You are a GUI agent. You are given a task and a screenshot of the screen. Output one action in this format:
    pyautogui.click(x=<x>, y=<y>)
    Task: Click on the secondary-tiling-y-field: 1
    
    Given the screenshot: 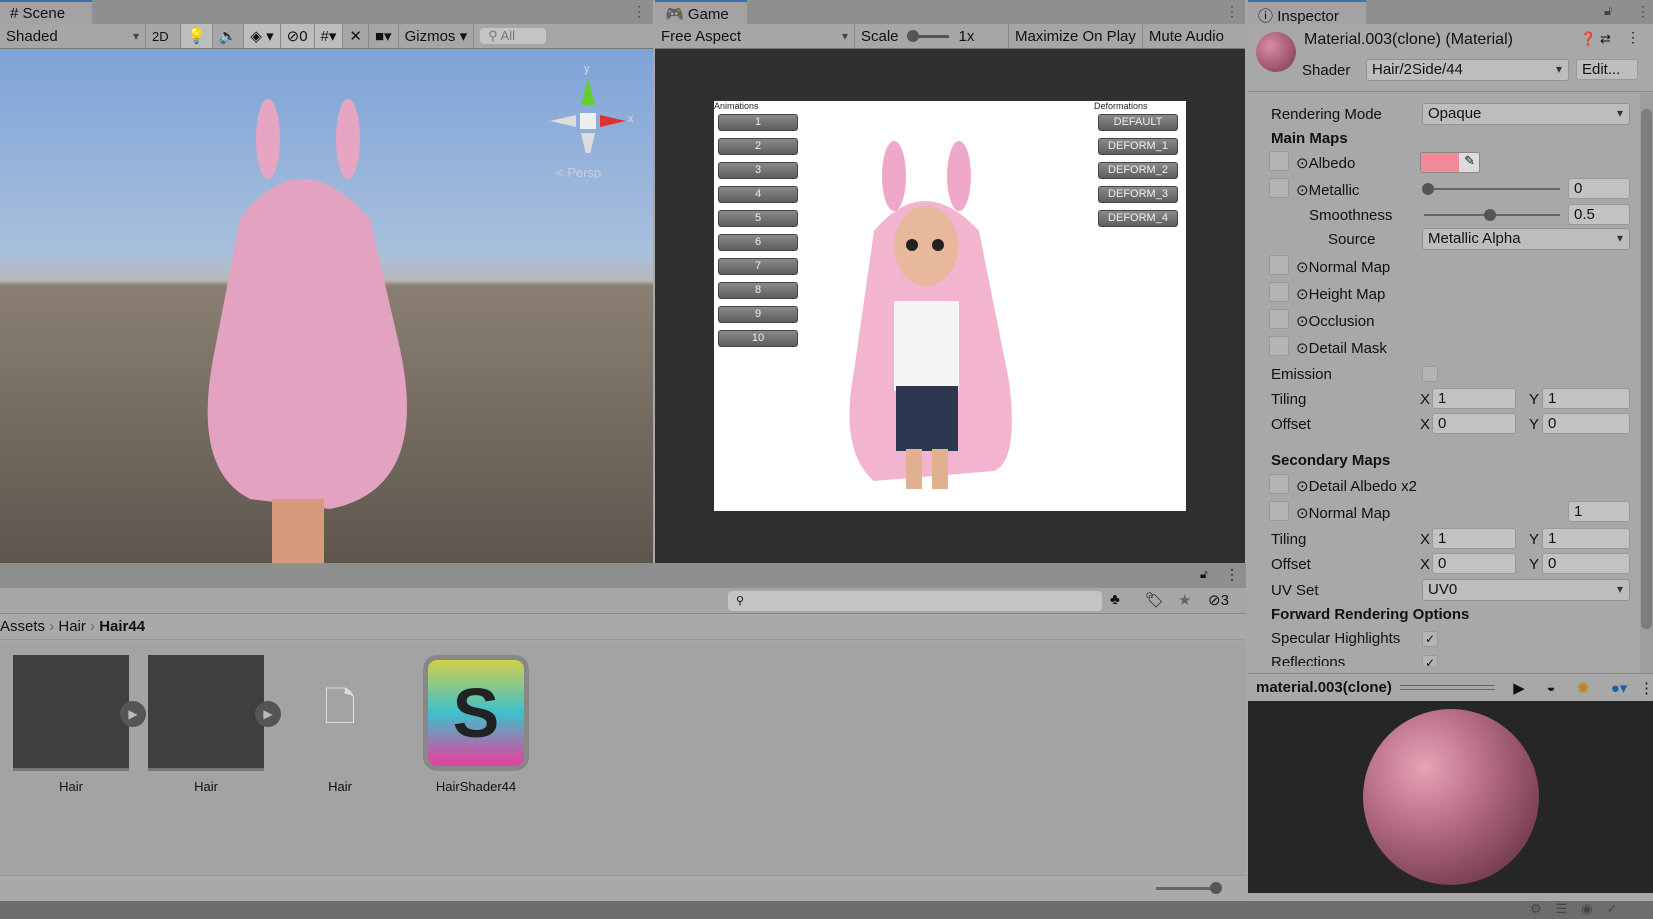 What is the action you would take?
    pyautogui.click(x=1586, y=538)
    